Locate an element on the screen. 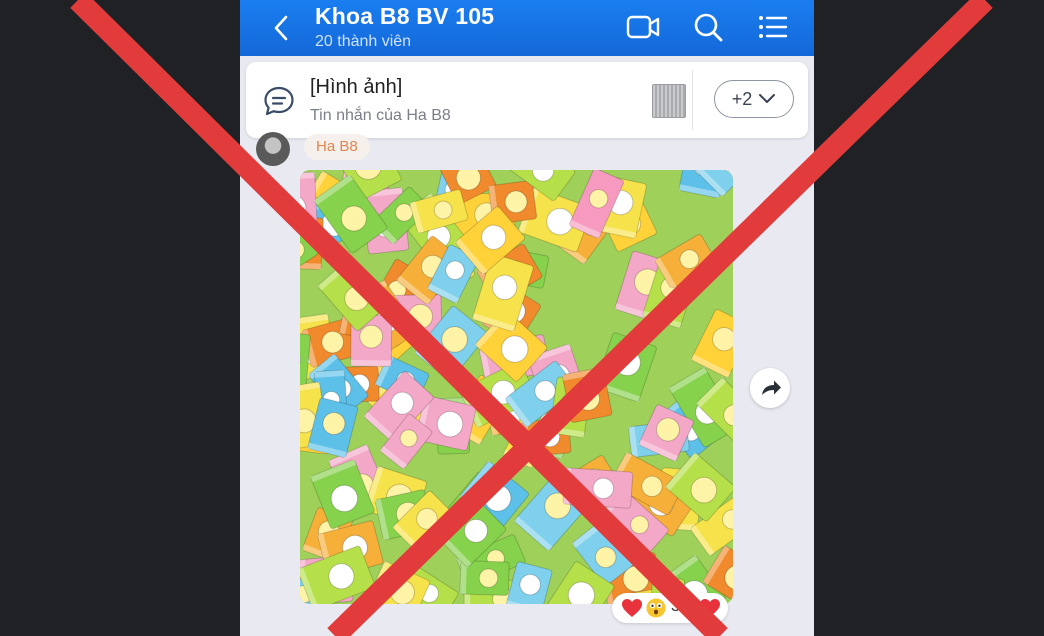  avatar is located at coordinates (273, 149).